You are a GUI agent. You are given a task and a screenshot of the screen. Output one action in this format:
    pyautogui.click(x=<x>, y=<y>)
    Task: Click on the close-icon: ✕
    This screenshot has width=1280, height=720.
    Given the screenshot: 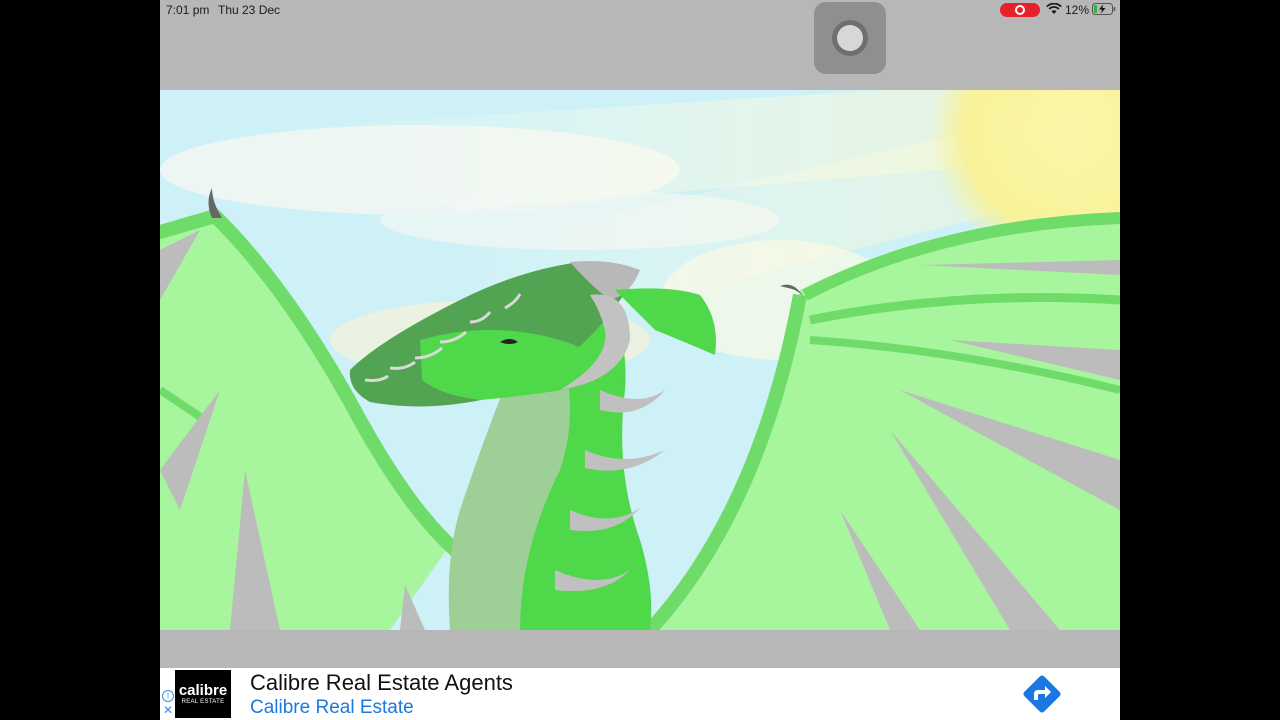 What is the action you would take?
    pyautogui.click(x=168, y=710)
    